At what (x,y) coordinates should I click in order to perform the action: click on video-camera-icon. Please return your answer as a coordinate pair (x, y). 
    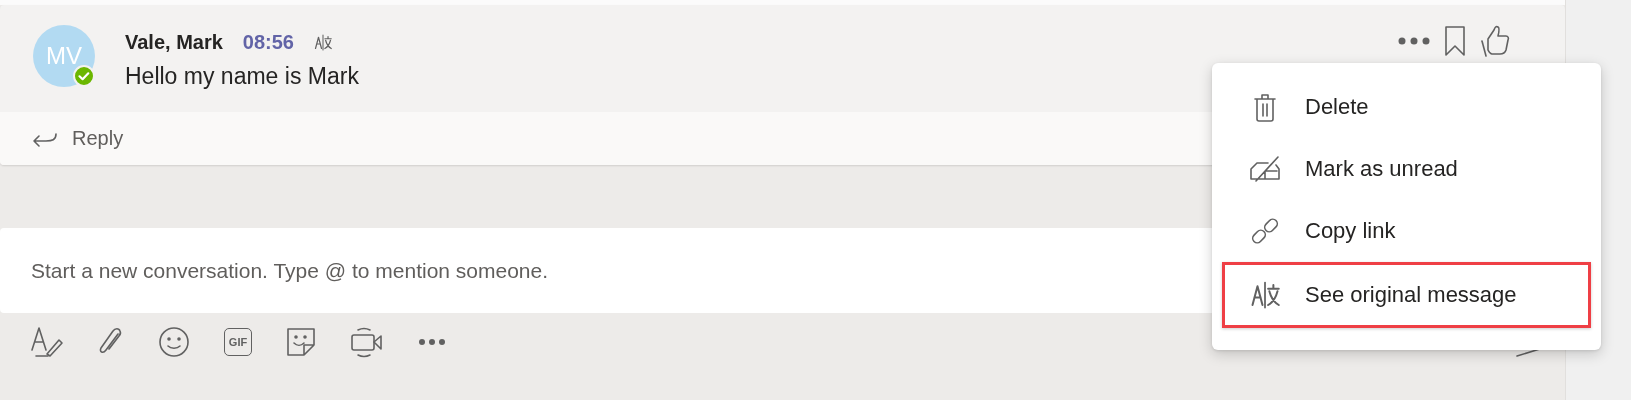
    Looking at the image, I should click on (367, 342).